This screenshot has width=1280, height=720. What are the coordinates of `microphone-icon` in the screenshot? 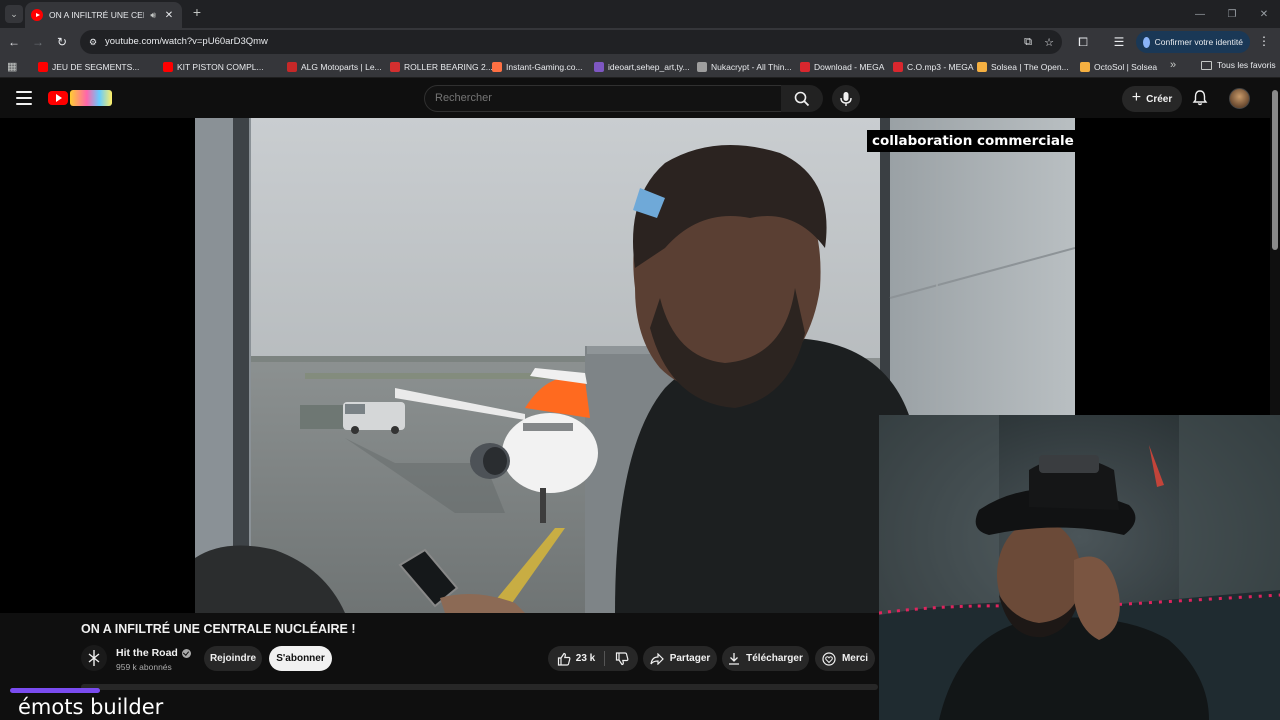 It's located at (846, 98).